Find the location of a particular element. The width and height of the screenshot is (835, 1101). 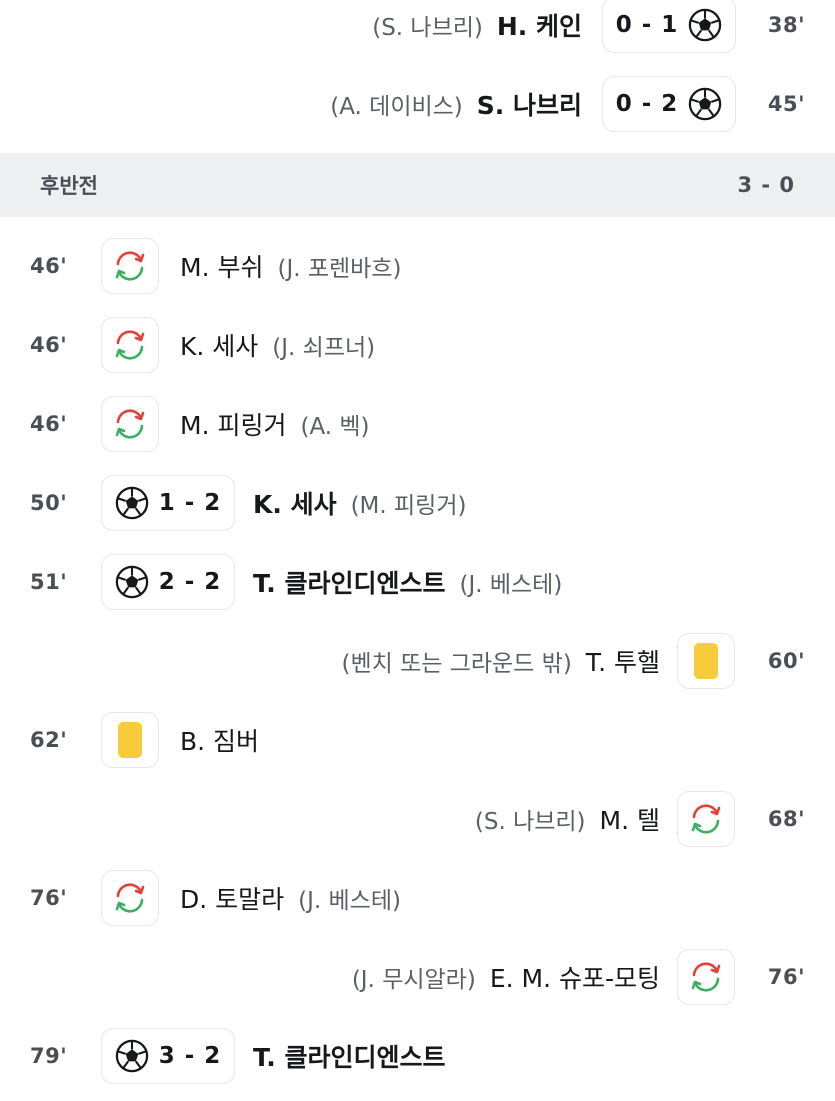

event-row-goal: 50' 1 - 2 K. 세사 (M. 피링거) is located at coordinates (417, 503).